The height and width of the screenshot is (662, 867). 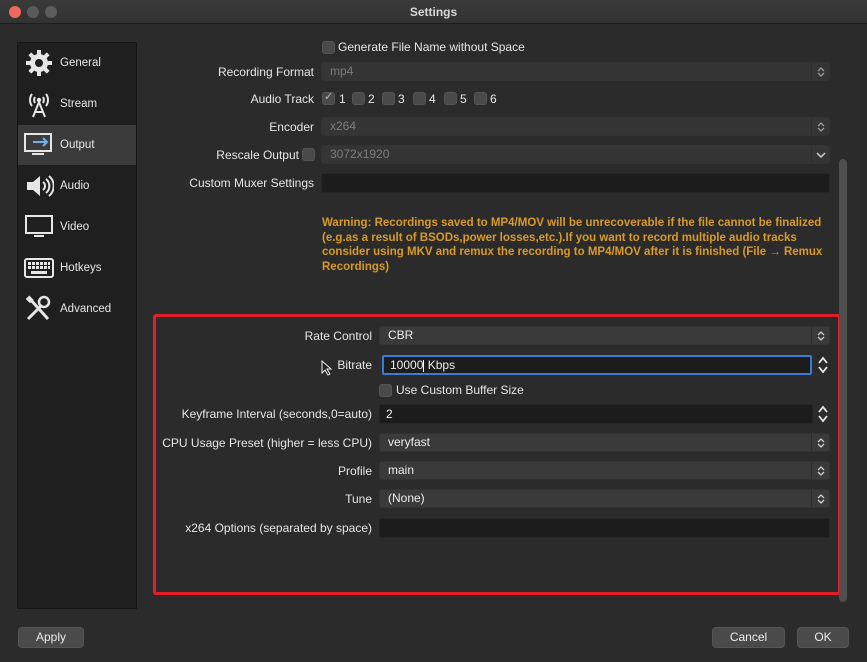 I want to click on audio-track-3-checkbox, so click(x=388, y=98).